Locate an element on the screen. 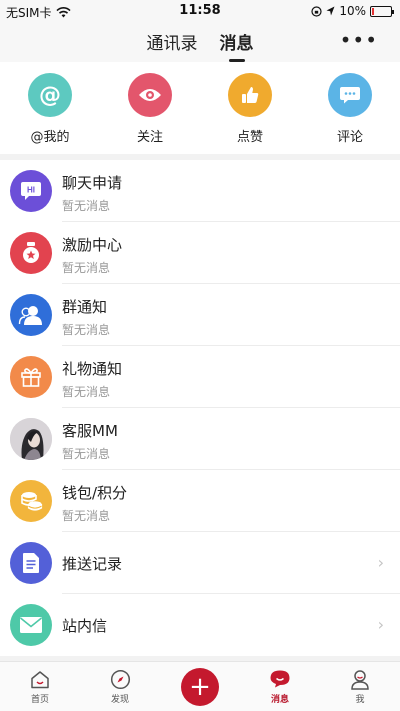  list-item-title: 群通知 is located at coordinates (85, 307).